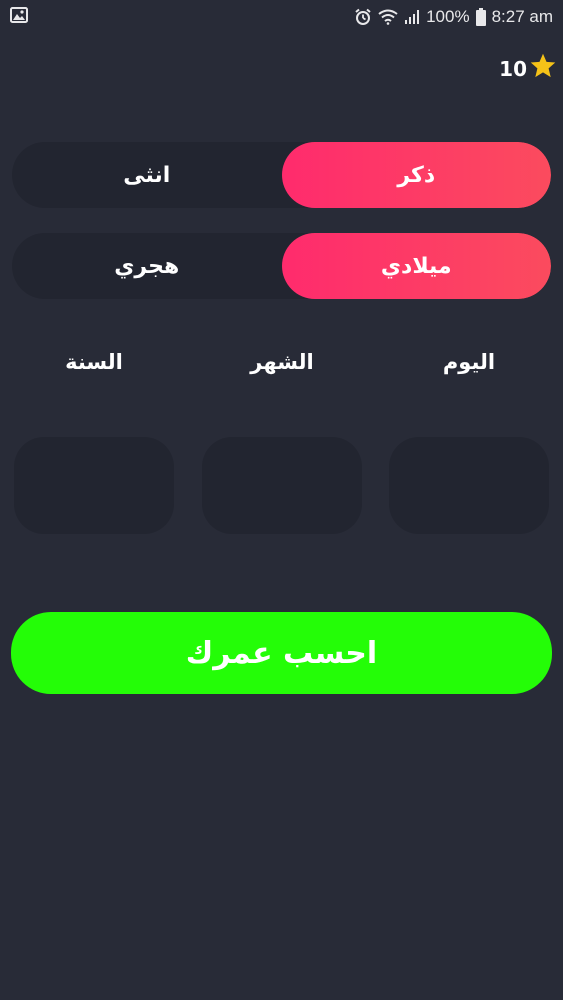  I want to click on coins-counter: 10, so click(528, 68).